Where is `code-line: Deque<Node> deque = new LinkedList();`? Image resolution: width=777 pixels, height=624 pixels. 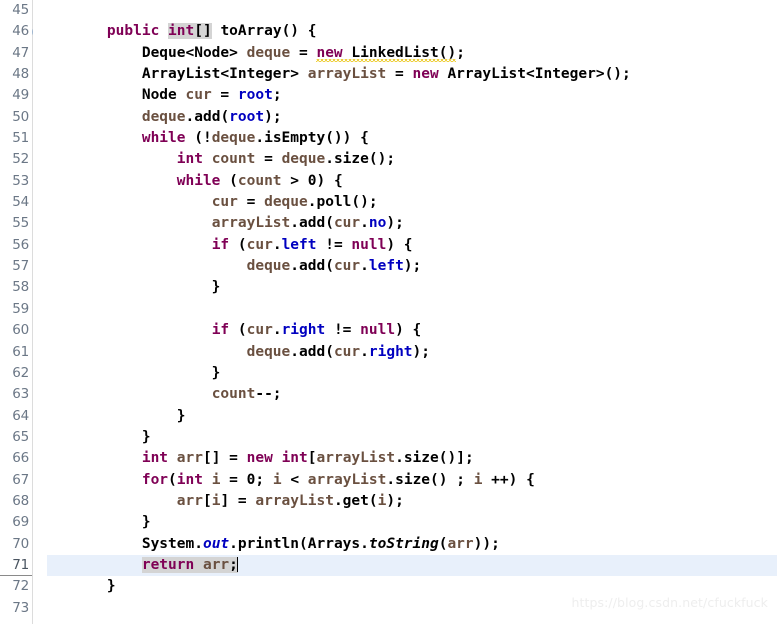
code-line: Deque<Node> deque = new LinkedList(); is located at coordinates (412, 53).